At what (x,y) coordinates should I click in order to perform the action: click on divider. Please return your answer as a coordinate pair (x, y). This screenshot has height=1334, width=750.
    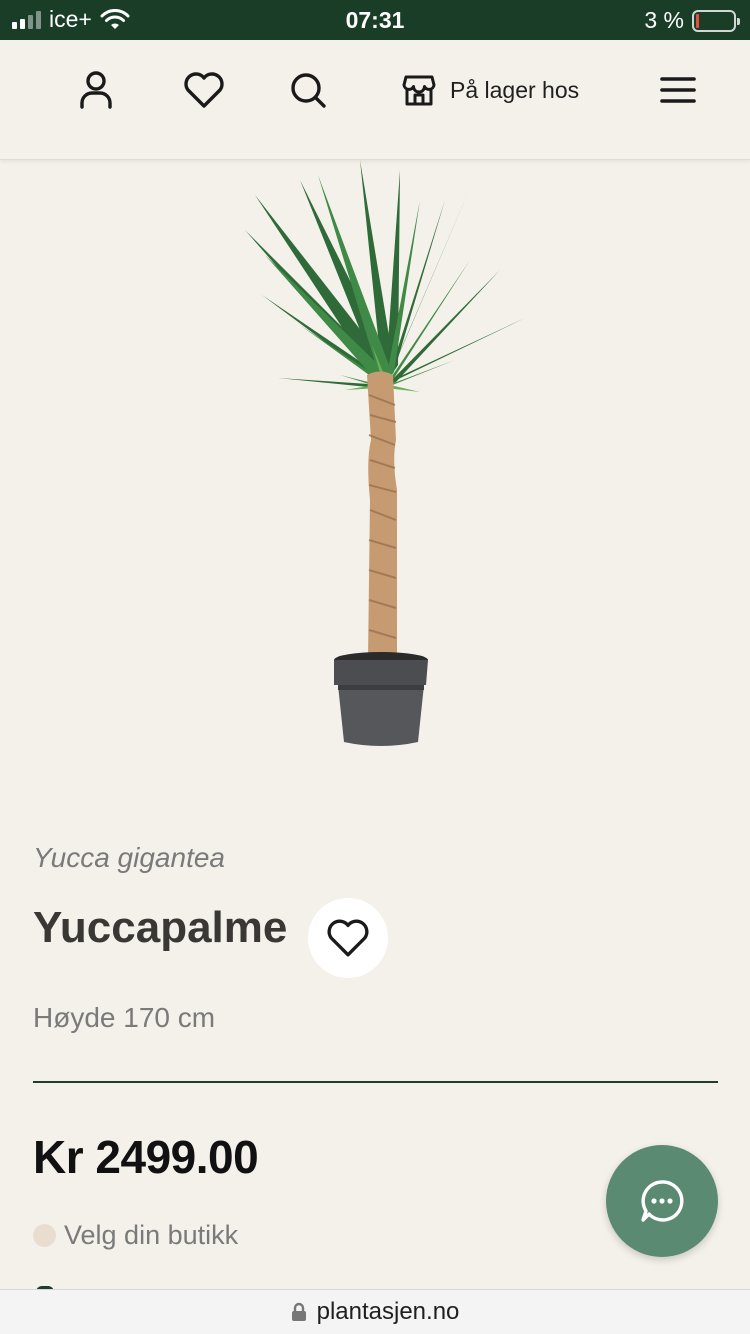
    Looking at the image, I should click on (375, 1082).